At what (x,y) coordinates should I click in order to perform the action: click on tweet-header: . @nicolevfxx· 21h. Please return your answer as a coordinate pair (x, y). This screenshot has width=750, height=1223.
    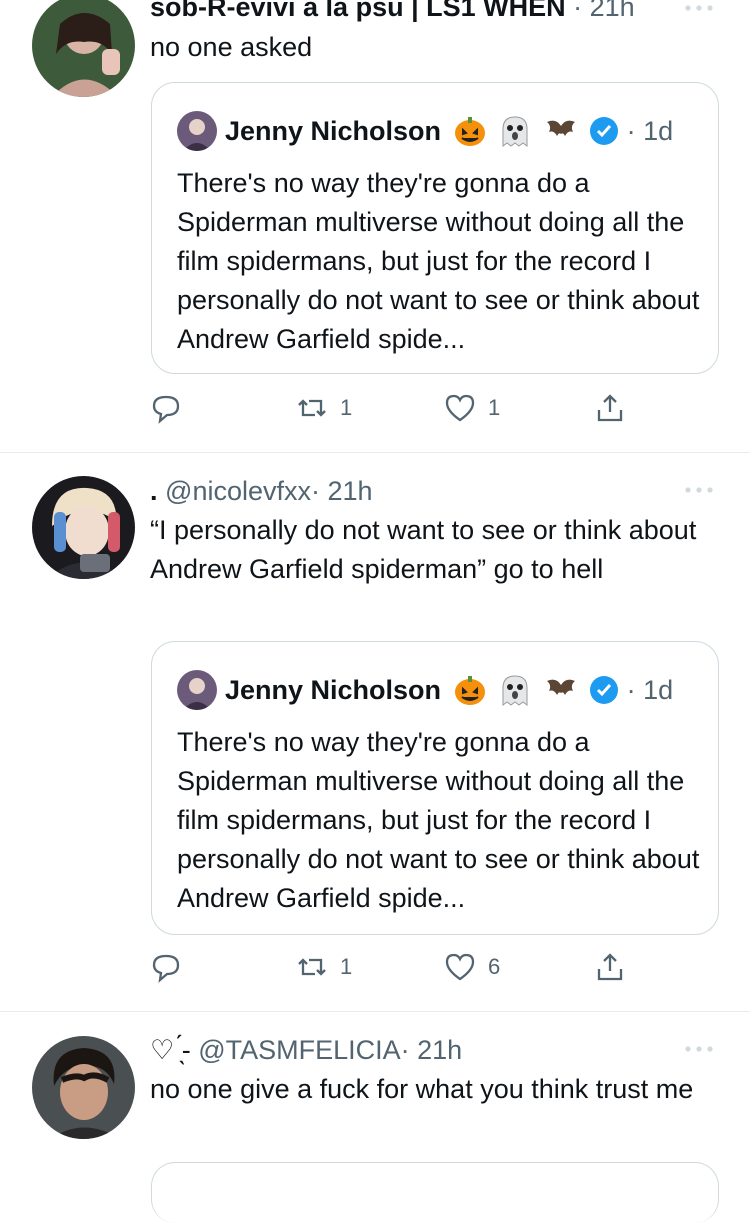
    Looking at the image, I should click on (261, 491).